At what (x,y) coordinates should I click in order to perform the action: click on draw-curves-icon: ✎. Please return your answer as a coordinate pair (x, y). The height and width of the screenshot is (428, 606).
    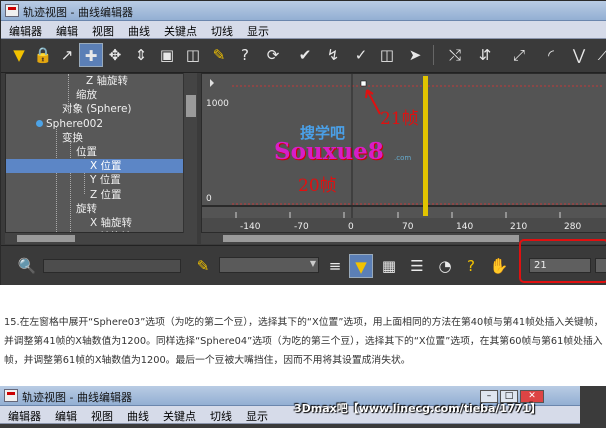
    Looking at the image, I should click on (219, 55).